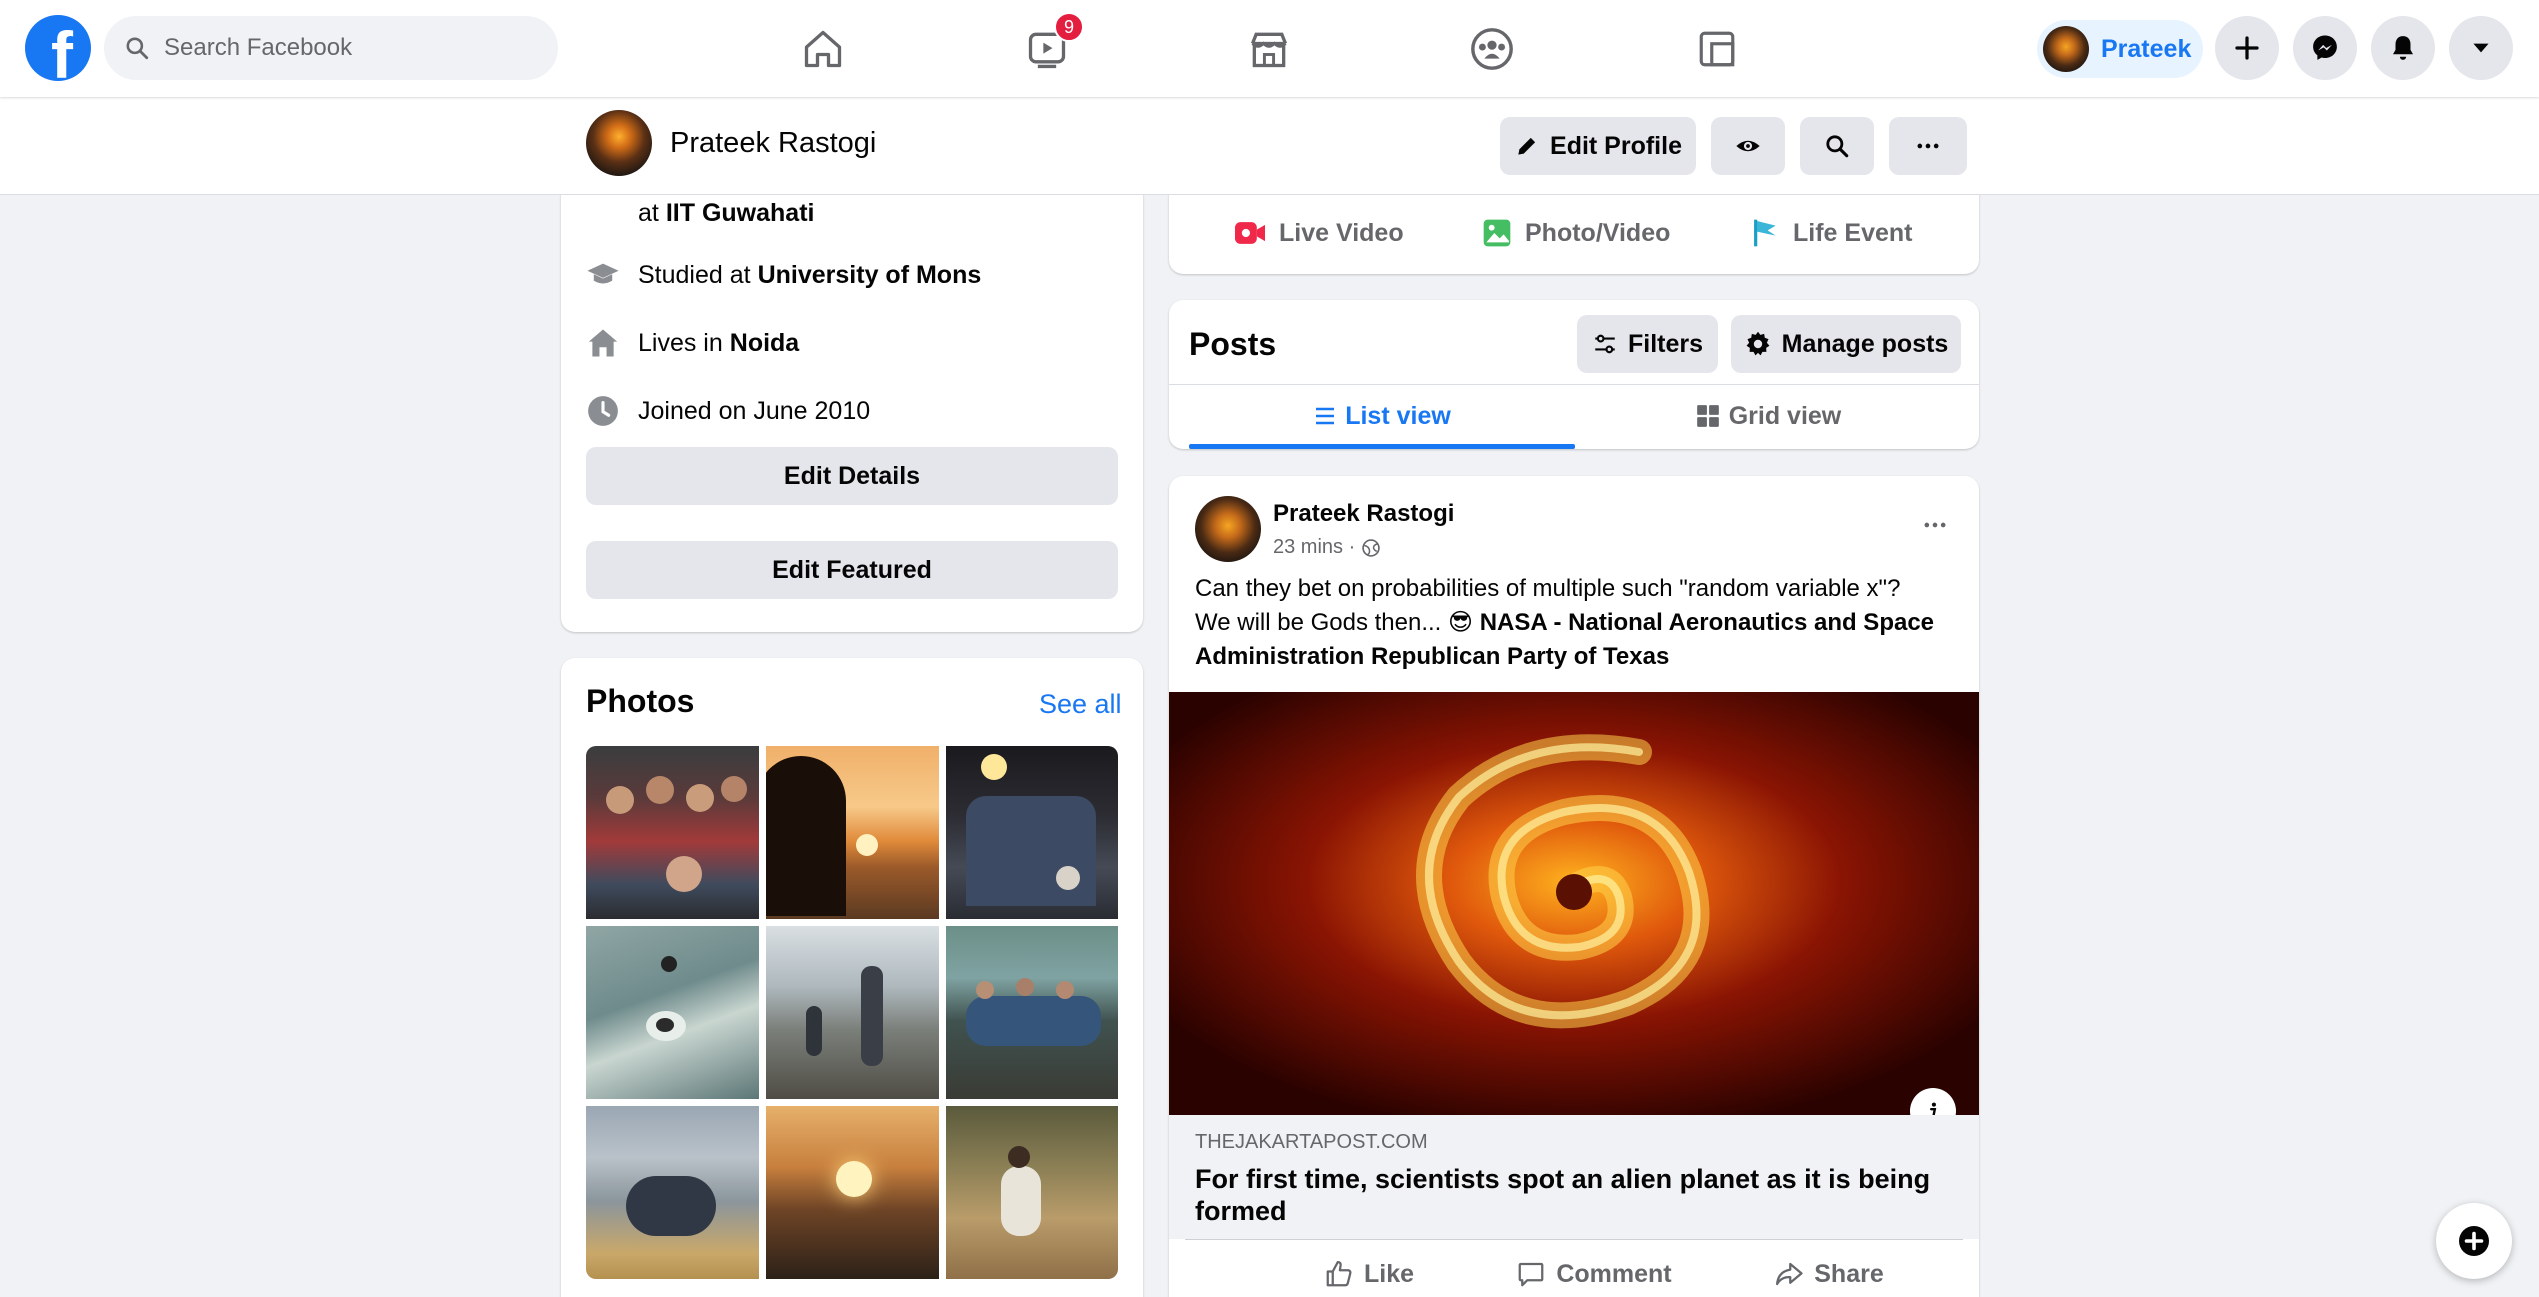 This screenshot has width=2539, height=1297. I want to click on comment-icon, so click(1531, 1274).